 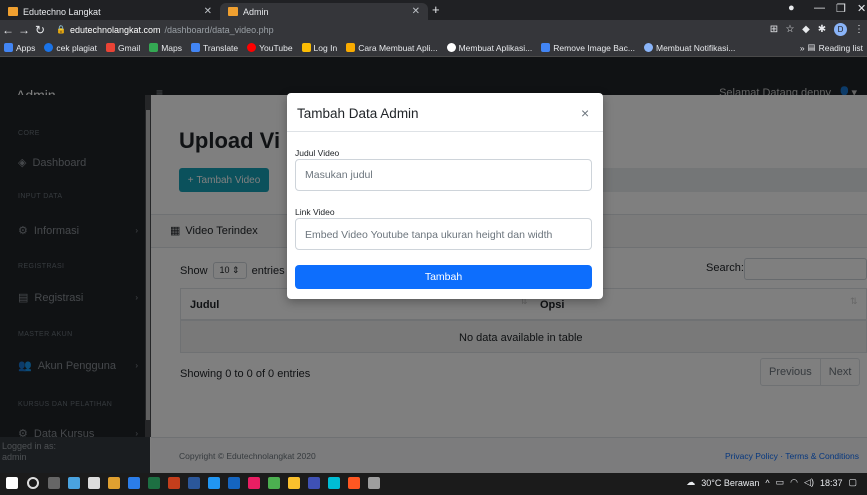 What do you see at coordinates (252, 47) in the screenshot?
I see `youtube-icon` at bounding box center [252, 47].